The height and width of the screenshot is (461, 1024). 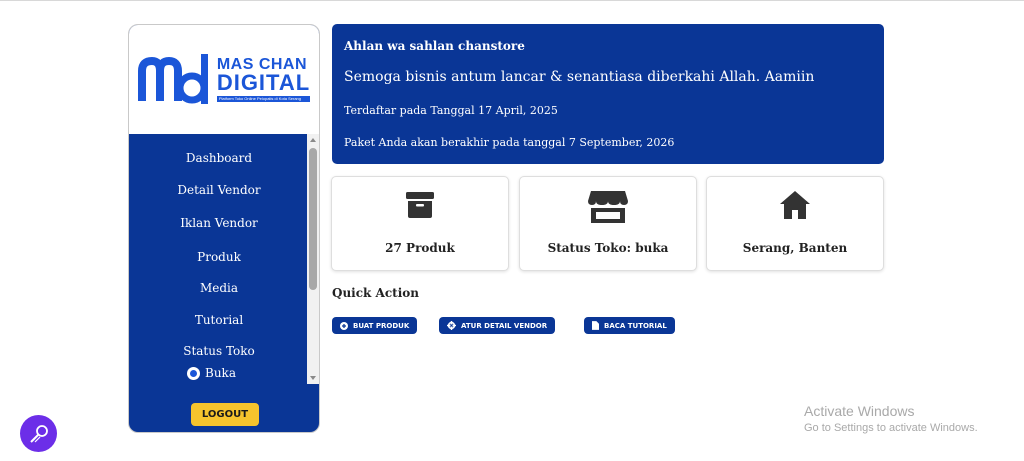 What do you see at coordinates (219, 351) in the screenshot?
I see `status-toko-label: Status Toko` at bounding box center [219, 351].